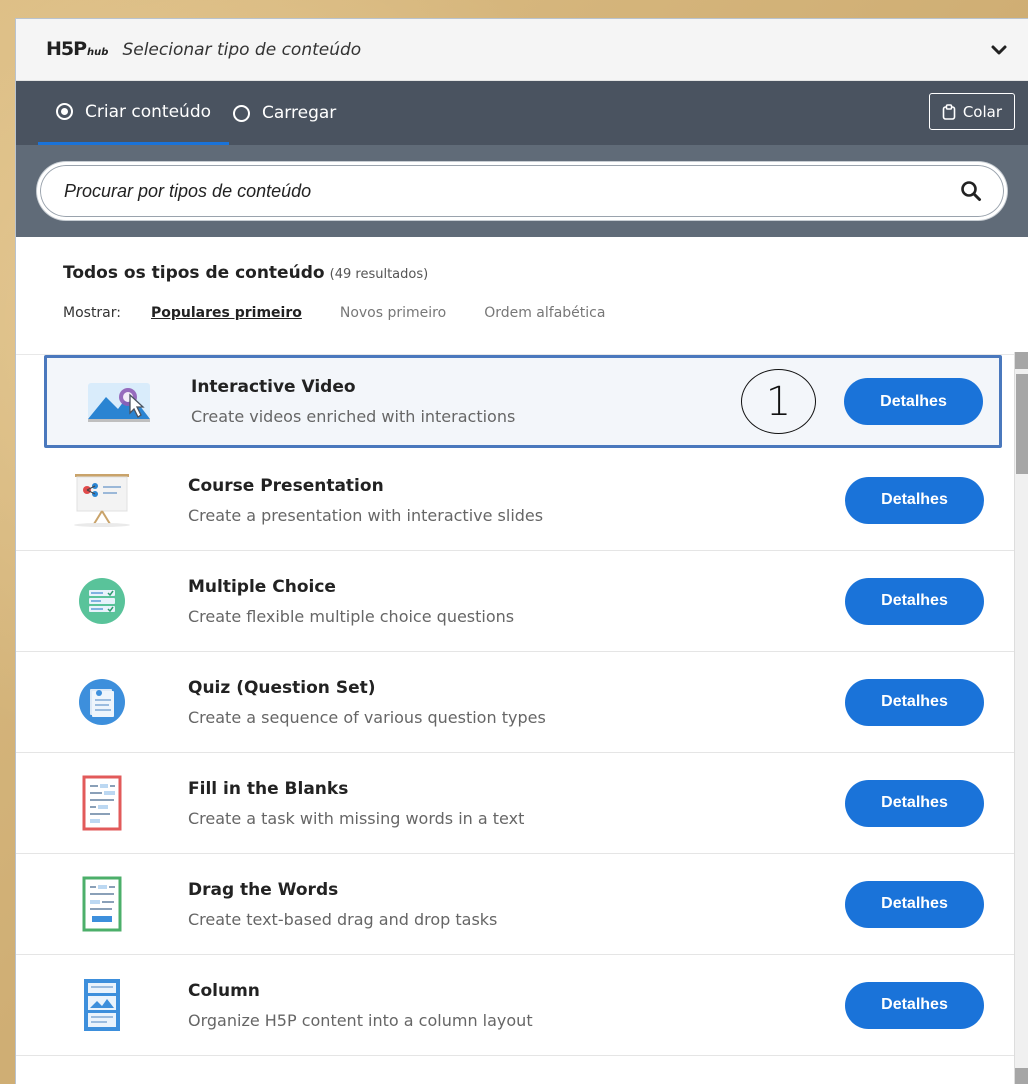  I want to click on annotation-marker: 1, so click(778, 401).